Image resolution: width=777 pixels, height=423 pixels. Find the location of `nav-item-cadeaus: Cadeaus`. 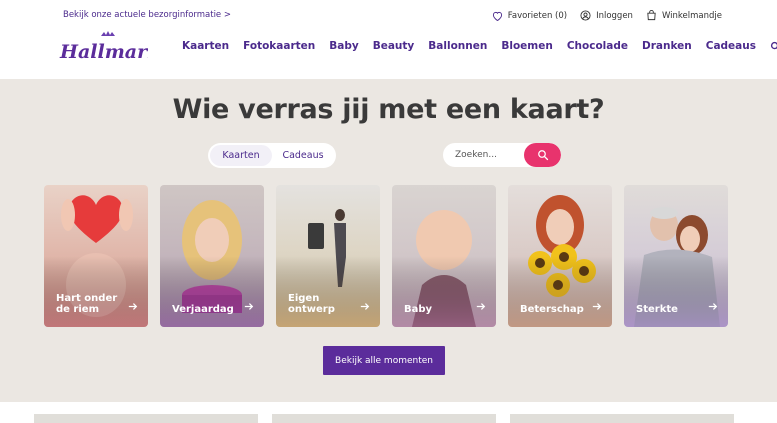

nav-item-cadeaus: Cadeaus is located at coordinates (731, 46).